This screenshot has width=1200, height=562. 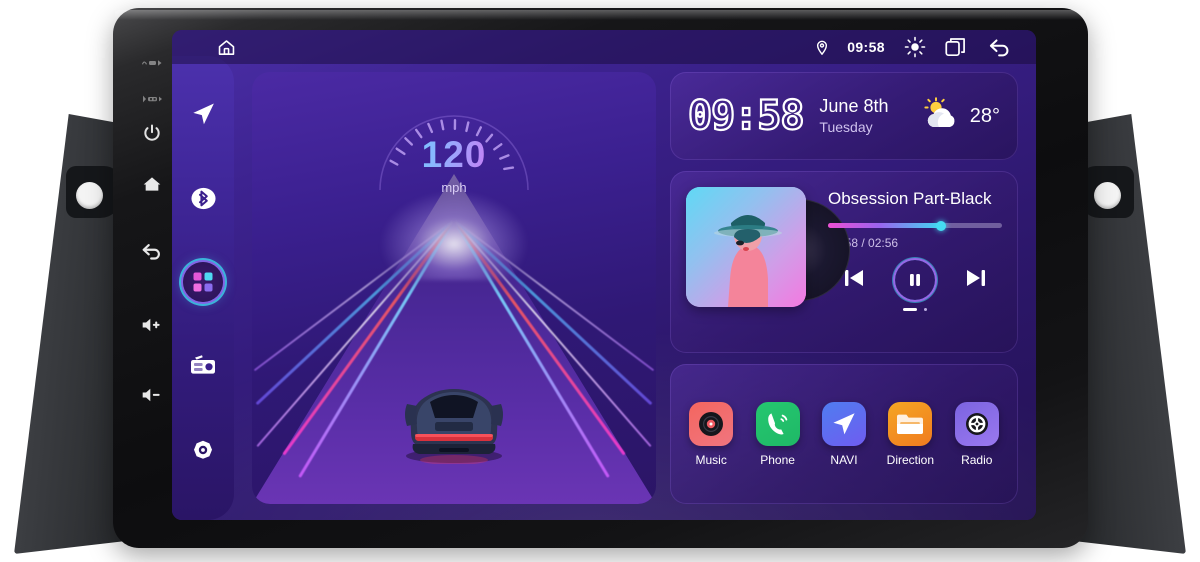 I want to click on dock-app-direction: Direction, so click(x=910, y=434).